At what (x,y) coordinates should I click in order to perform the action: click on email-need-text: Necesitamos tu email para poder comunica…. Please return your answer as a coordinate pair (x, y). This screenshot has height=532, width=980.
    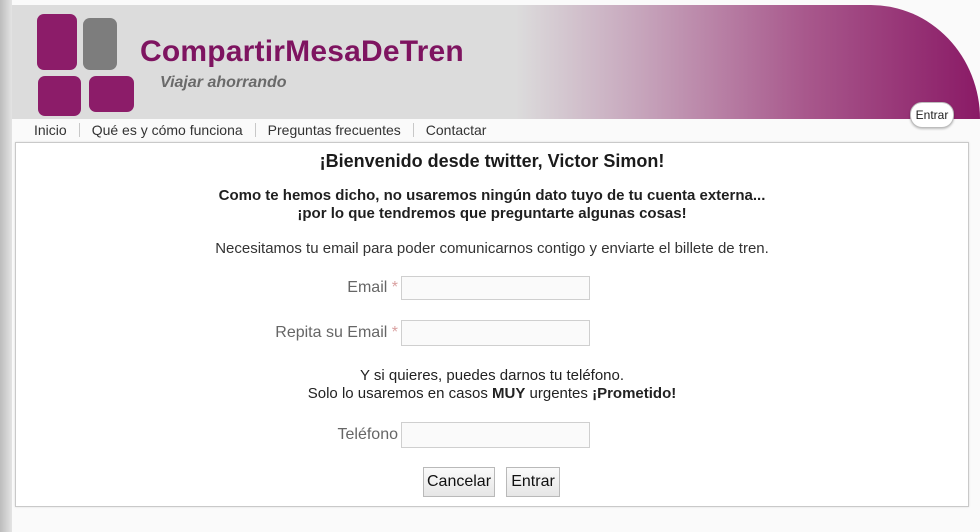
    Looking at the image, I should click on (492, 248).